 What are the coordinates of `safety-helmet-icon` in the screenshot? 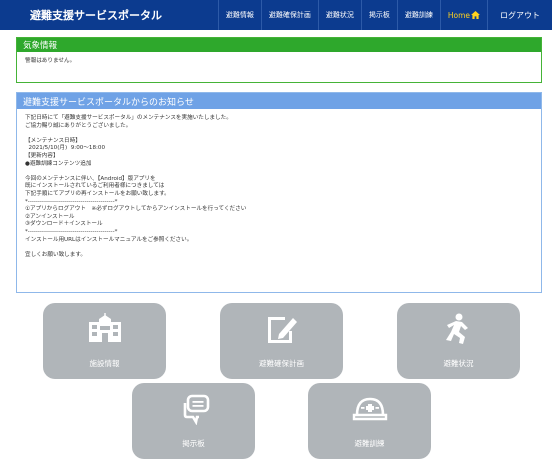 It's located at (369, 409).